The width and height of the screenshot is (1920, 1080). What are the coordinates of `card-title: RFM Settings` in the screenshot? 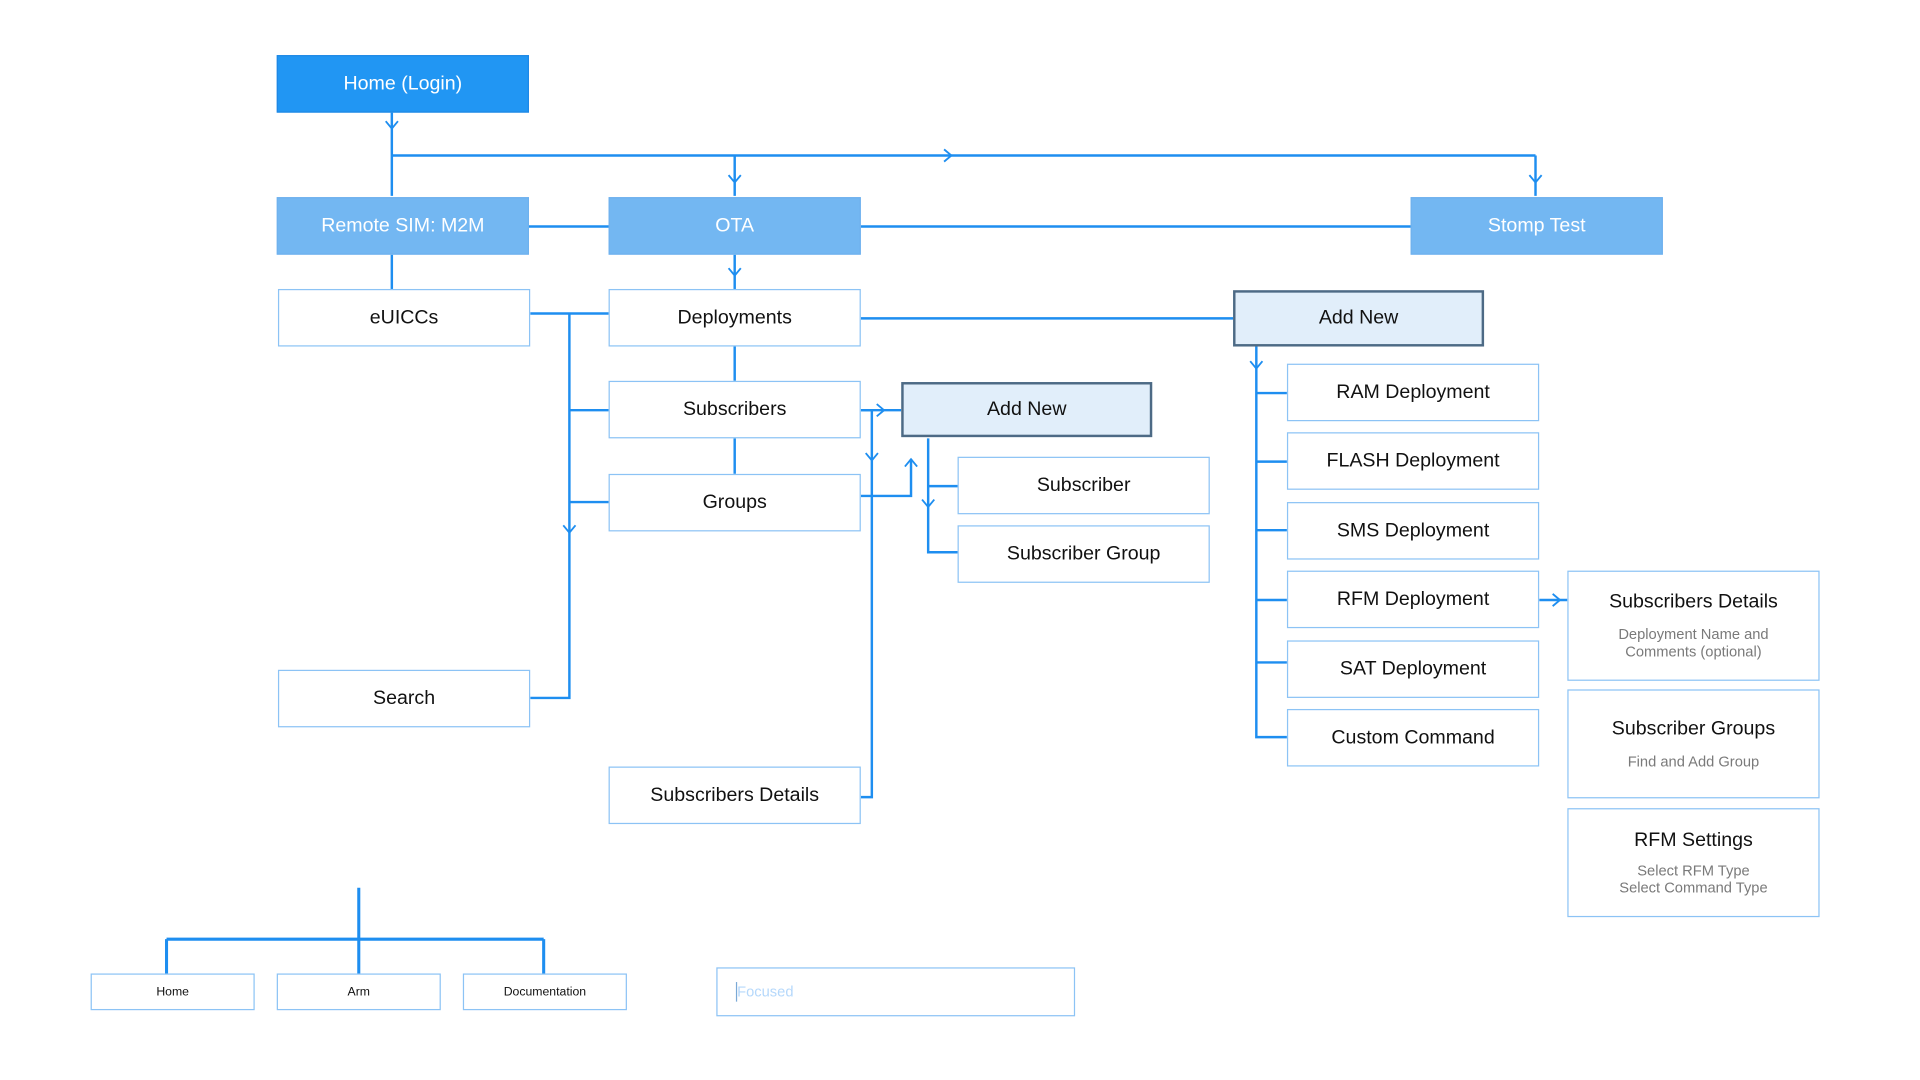 It's located at (1693, 840).